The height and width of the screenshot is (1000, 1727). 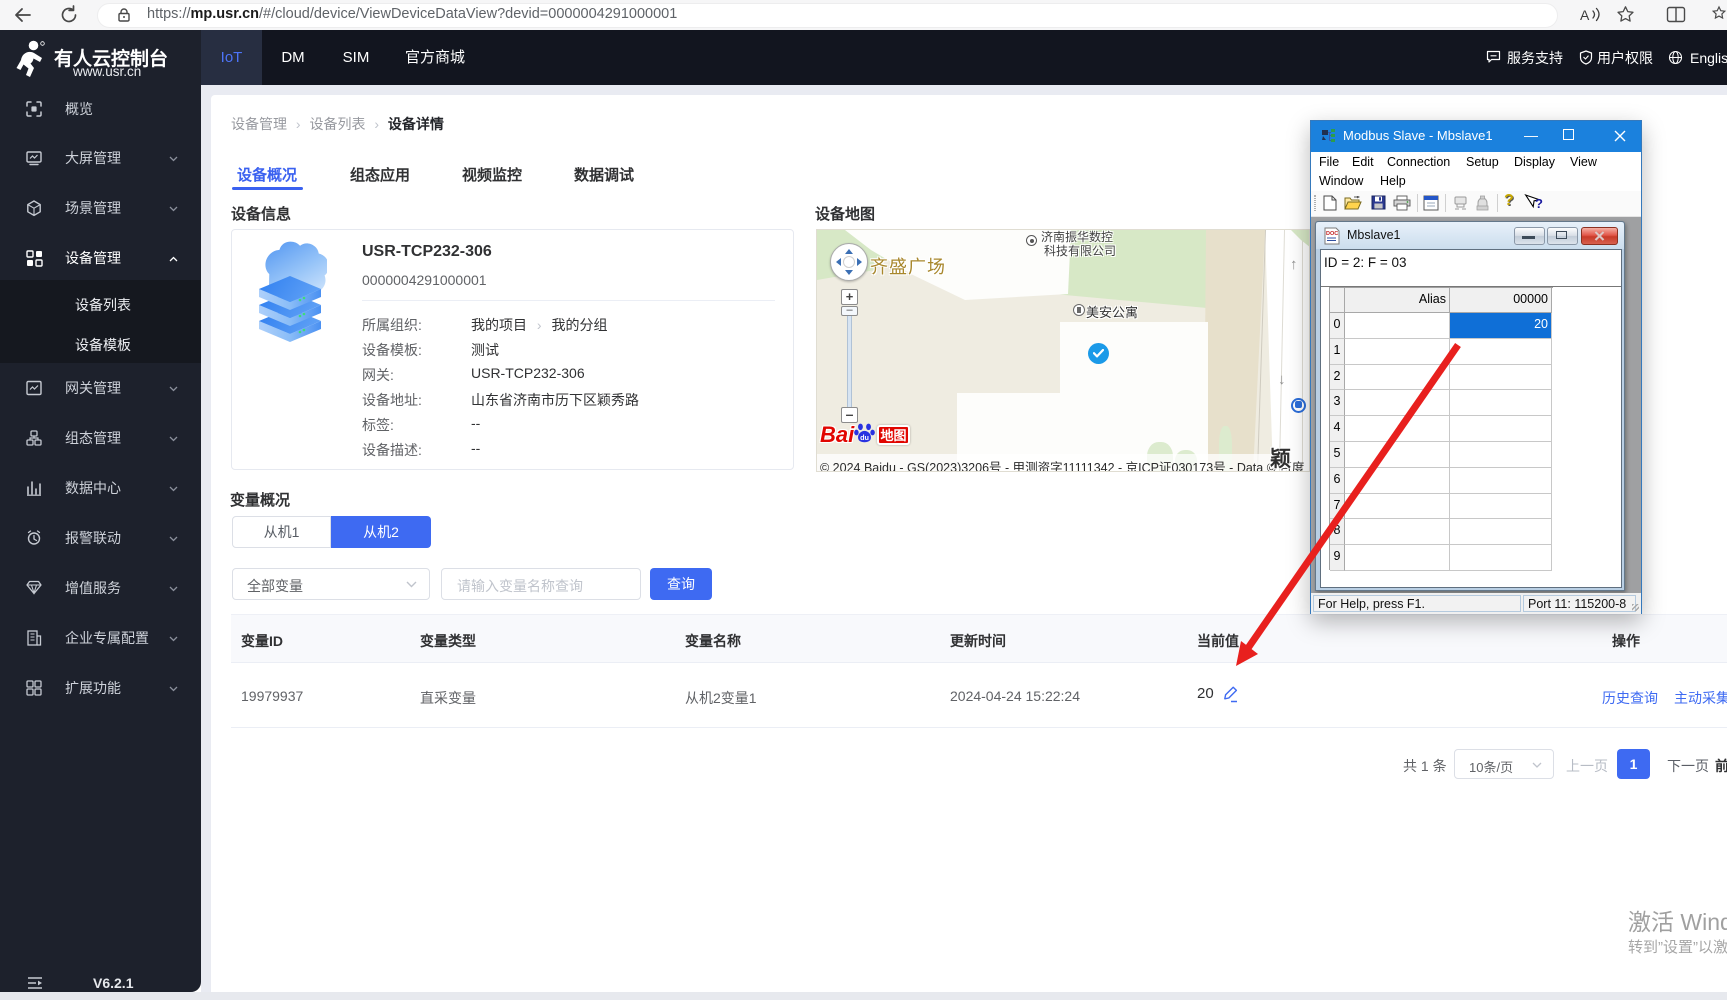 What do you see at coordinates (1585, 15) in the screenshot?
I see `svg-text: A` at bounding box center [1585, 15].